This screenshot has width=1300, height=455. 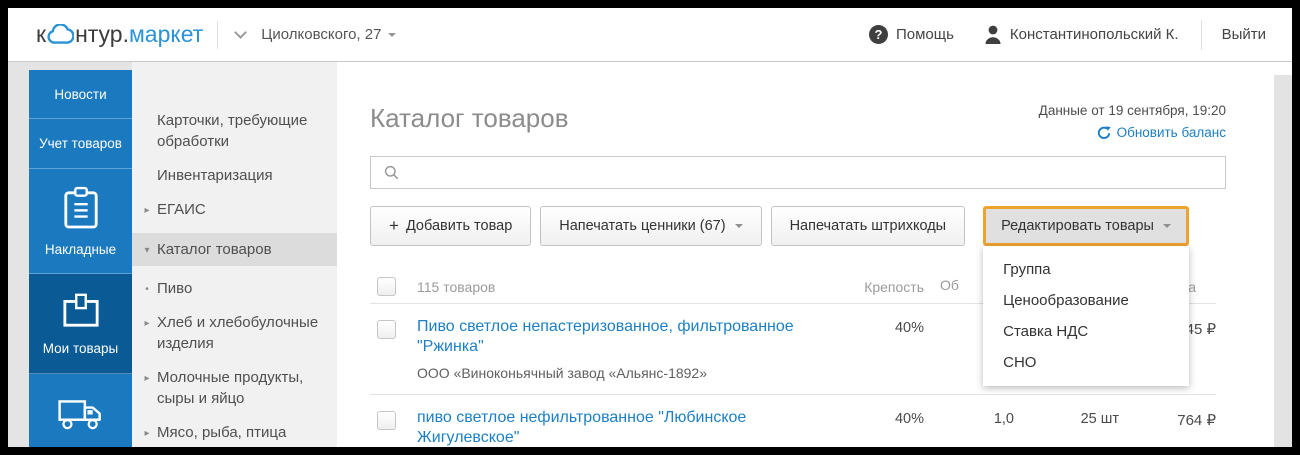 What do you see at coordinates (391, 172) in the screenshot?
I see `search-icon` at bounding box center [391, 172].